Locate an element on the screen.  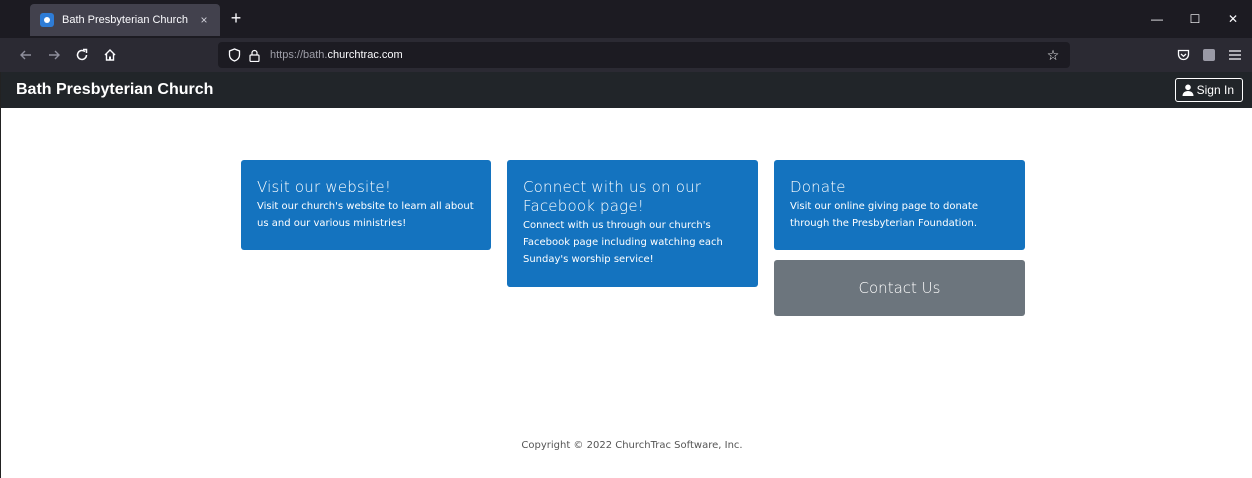
maximize-button: ☐ is located at coordinates (1195, 19).